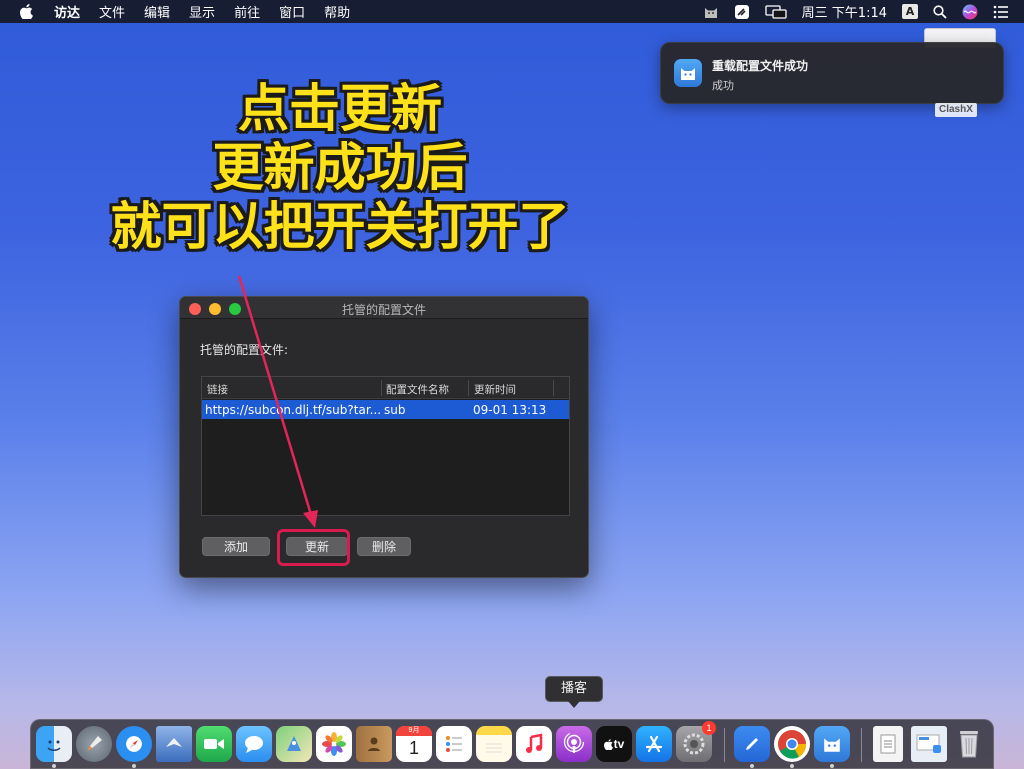 This screenshot has height=769, width=1024. What do you see at coordinates (157, 11) in the screenshot?
I see `menu-edit: 编辑` at bounding box center [157, 11].